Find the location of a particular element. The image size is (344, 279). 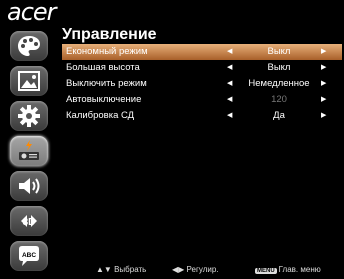

sidebar-item-image is located at coordinates (29, 81).